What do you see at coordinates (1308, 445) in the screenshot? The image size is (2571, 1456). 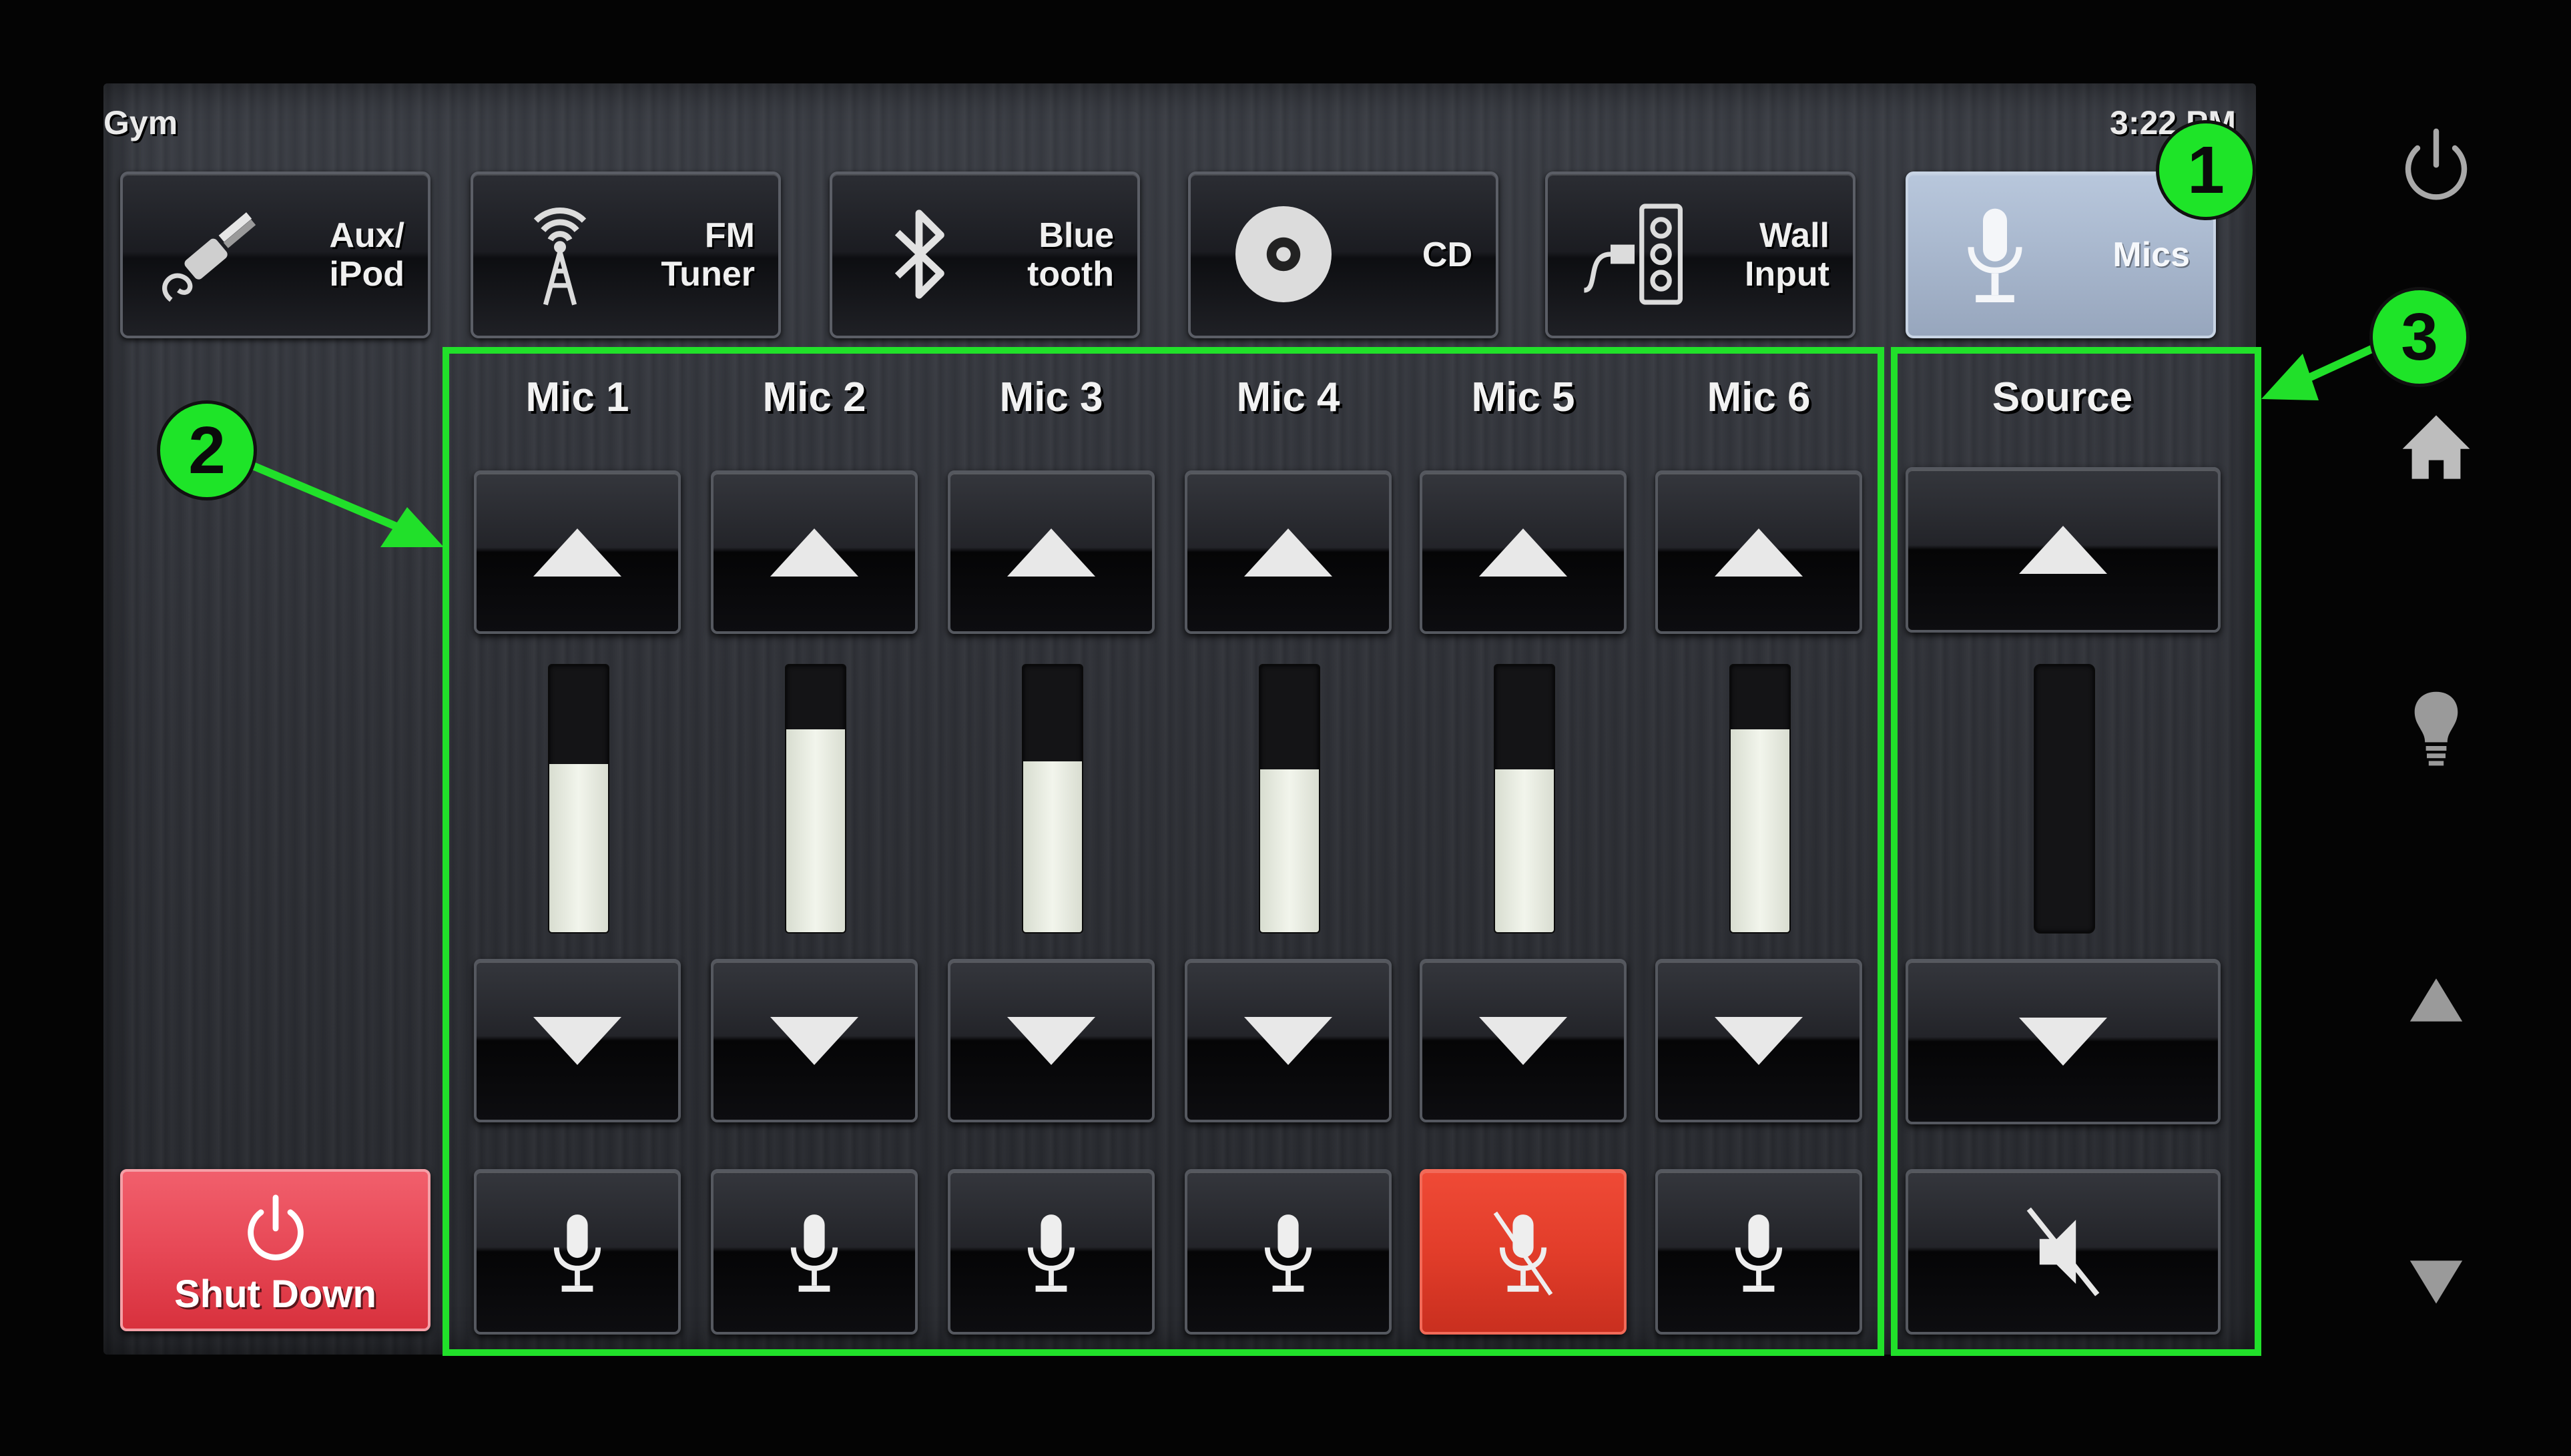 I see `annotation-arrows` at bounding box center [1308, 445].